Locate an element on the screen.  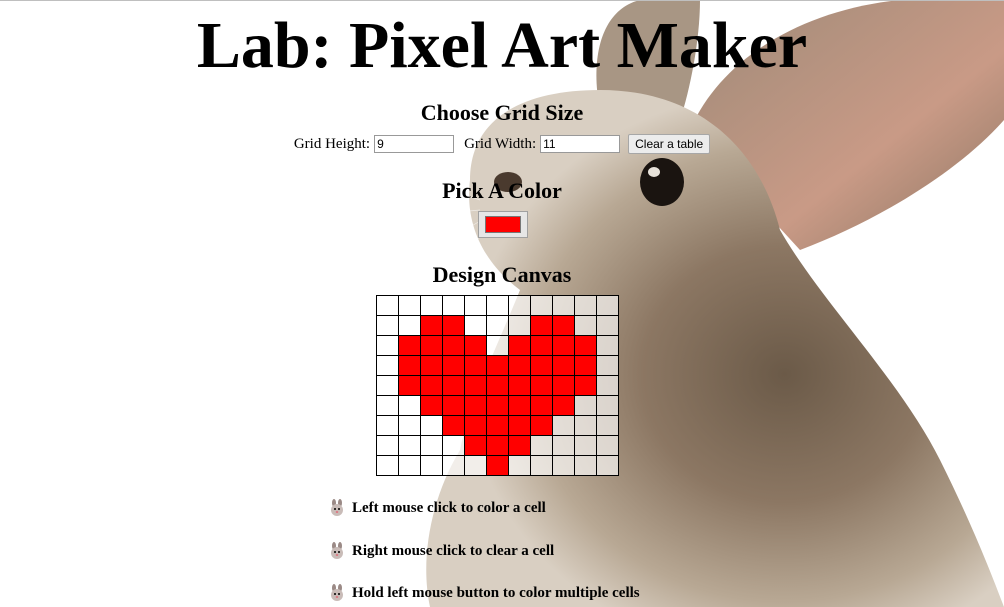
pixel-canvas is located at coordinates (497, 385).